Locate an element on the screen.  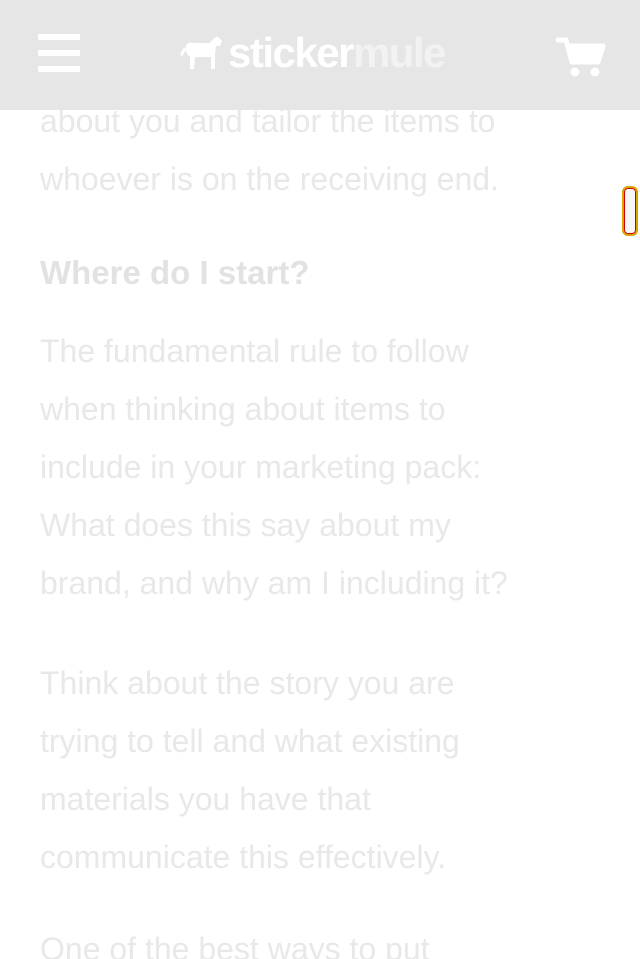
hamburger-menu-icon is located at coordinates (59, 53).